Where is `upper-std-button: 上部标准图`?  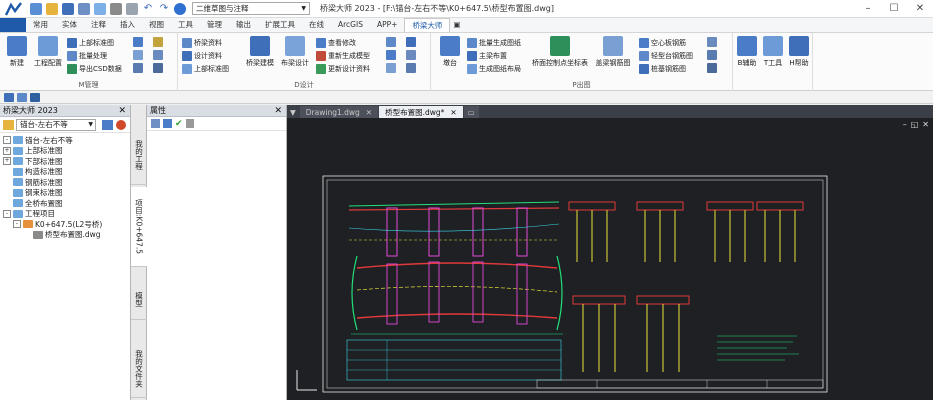
upper-std-button: 上部标准图 is located at coordinates (90, 42).